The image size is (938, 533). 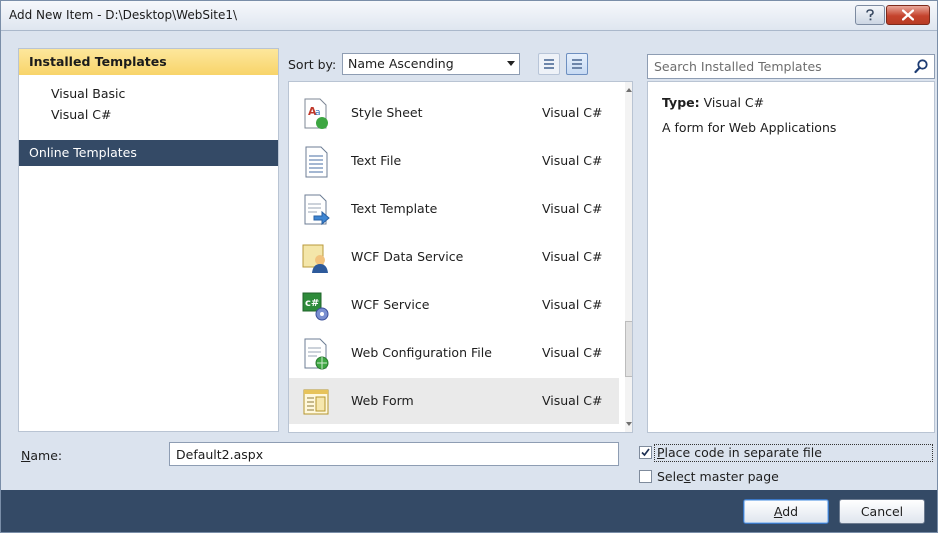 I want to click on template-name: WCF Data Service, so click(x=407, y=256).